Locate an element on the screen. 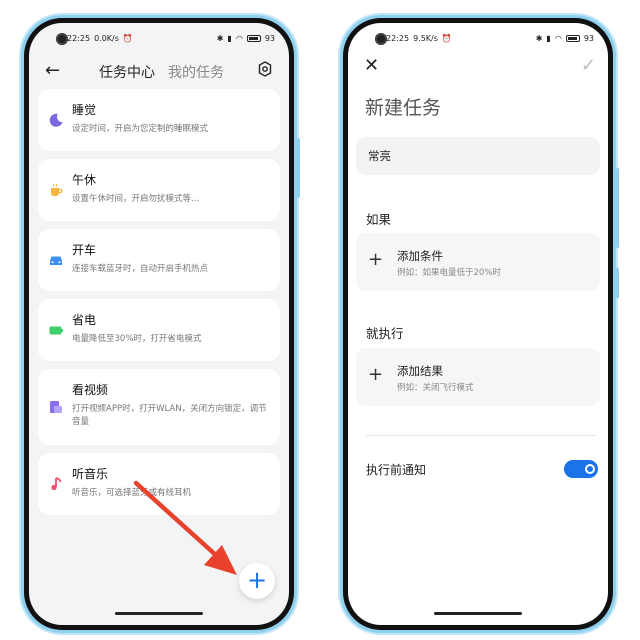 This screenshot has width=640, height=640. power-button is located at coordinates (617, 283).